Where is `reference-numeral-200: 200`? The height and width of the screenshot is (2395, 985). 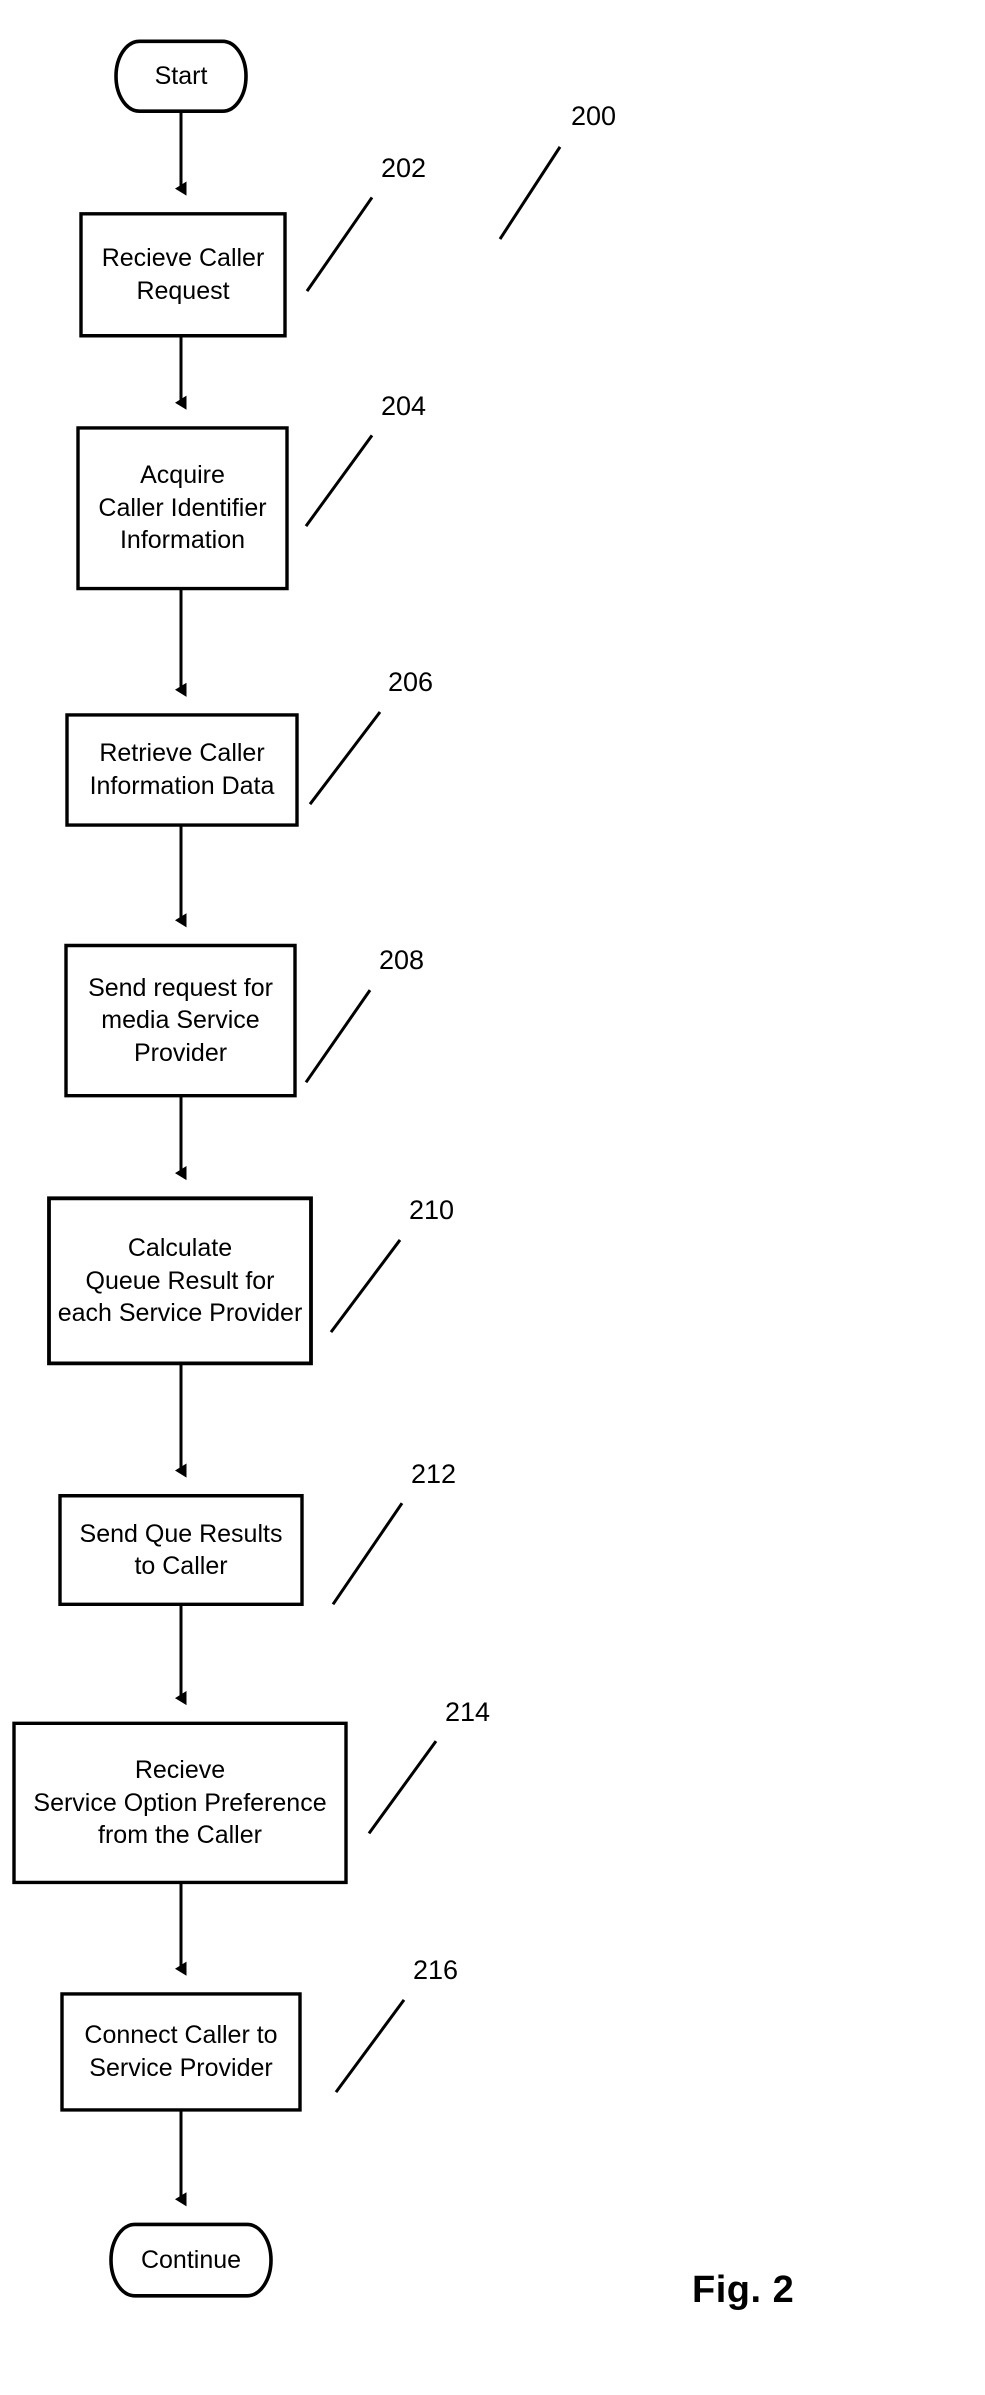
reference-numeral-200: 200 is located at coordinates (594, 115).